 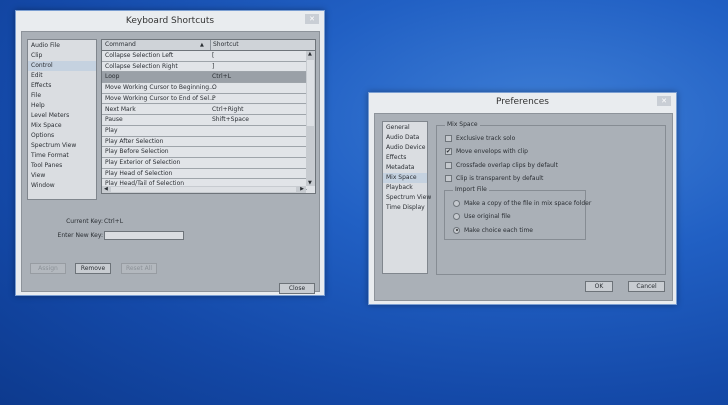 I want to click on table-row: Move Working Cursor to End of Sel... P, so click(x=204, y=99).